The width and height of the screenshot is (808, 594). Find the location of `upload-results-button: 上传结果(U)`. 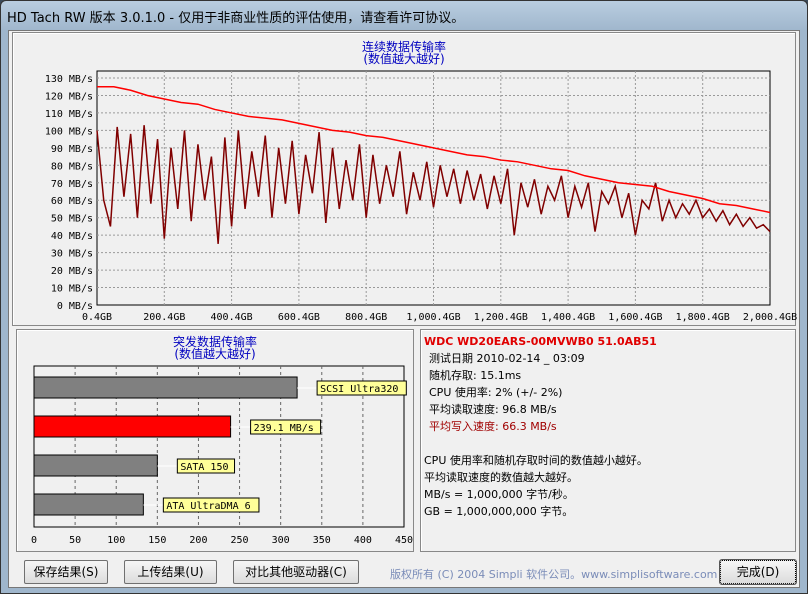

upload-results-button: 上传结果(U) is located at coordinates (170, 572).